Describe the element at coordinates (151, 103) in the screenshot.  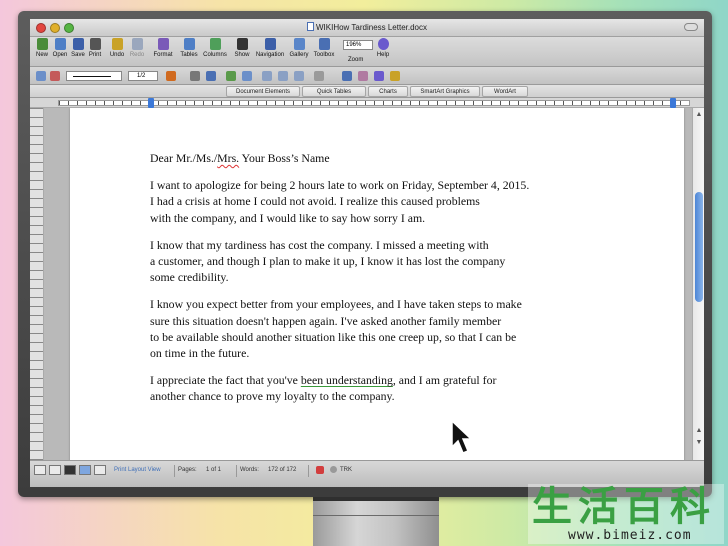
I see `left-indent-marker` at that location.